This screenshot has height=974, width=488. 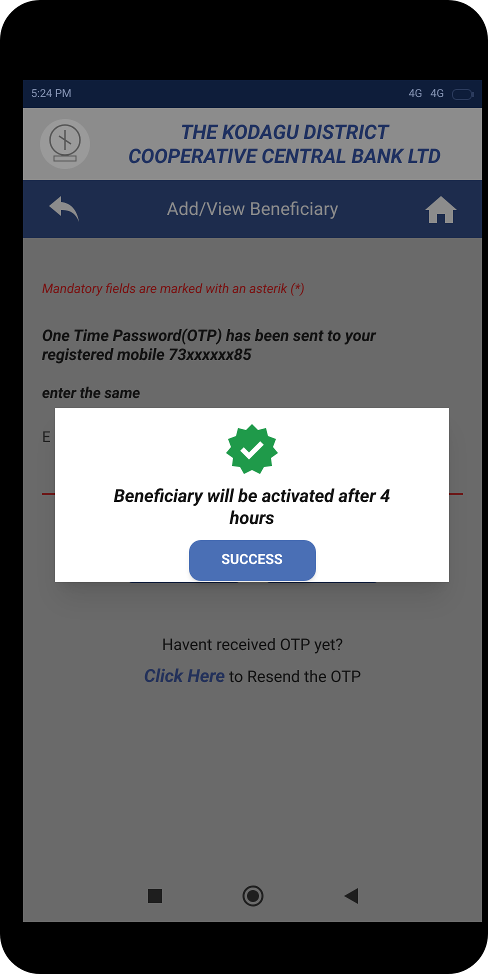 What do you see at coordinates (252, 676) in the screenshot?
I see `resend-text: Click Here to Resend the OTP` at bounding box center [252, 676].